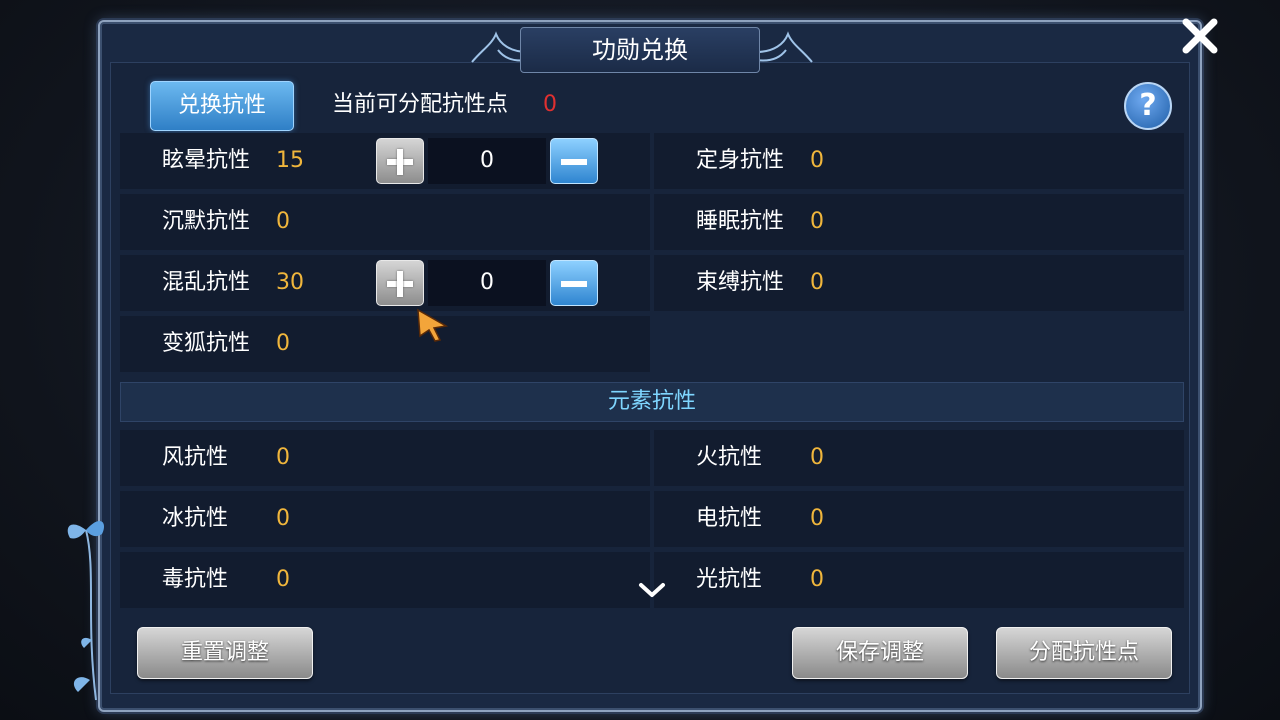 This screenshot has height=720, width=1280. What do you see at coordinates (433, 325) in the screenshot?
I see `cursor-icon` at bounding box center [433, 325].